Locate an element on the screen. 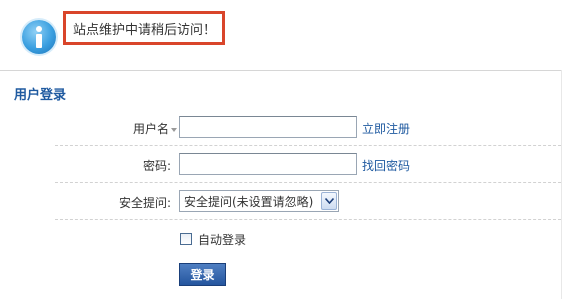 Image resolution: width=562 pixels, height=299 pixels. notice-message: 站点维护中请稍后访问！ is located at coordinates (145, 30).